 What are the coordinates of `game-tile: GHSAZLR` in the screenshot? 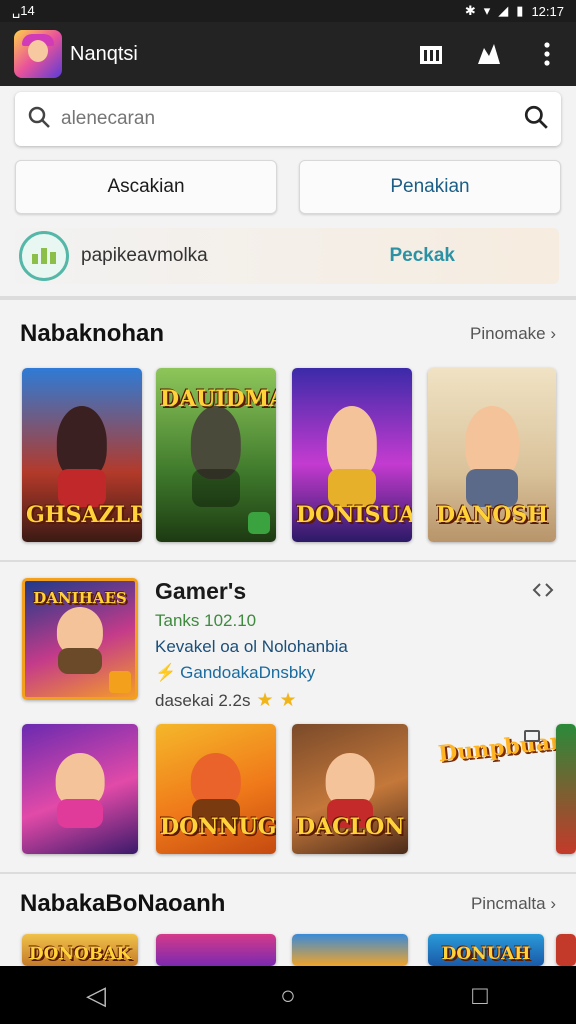 It's located at (82, 455).